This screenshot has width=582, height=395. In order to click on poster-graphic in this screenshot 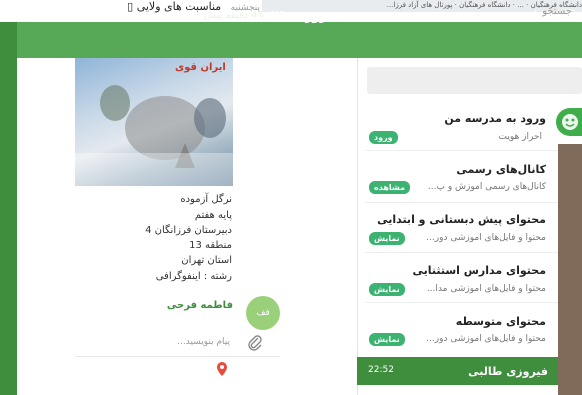, I will do `click(154, 135)`.